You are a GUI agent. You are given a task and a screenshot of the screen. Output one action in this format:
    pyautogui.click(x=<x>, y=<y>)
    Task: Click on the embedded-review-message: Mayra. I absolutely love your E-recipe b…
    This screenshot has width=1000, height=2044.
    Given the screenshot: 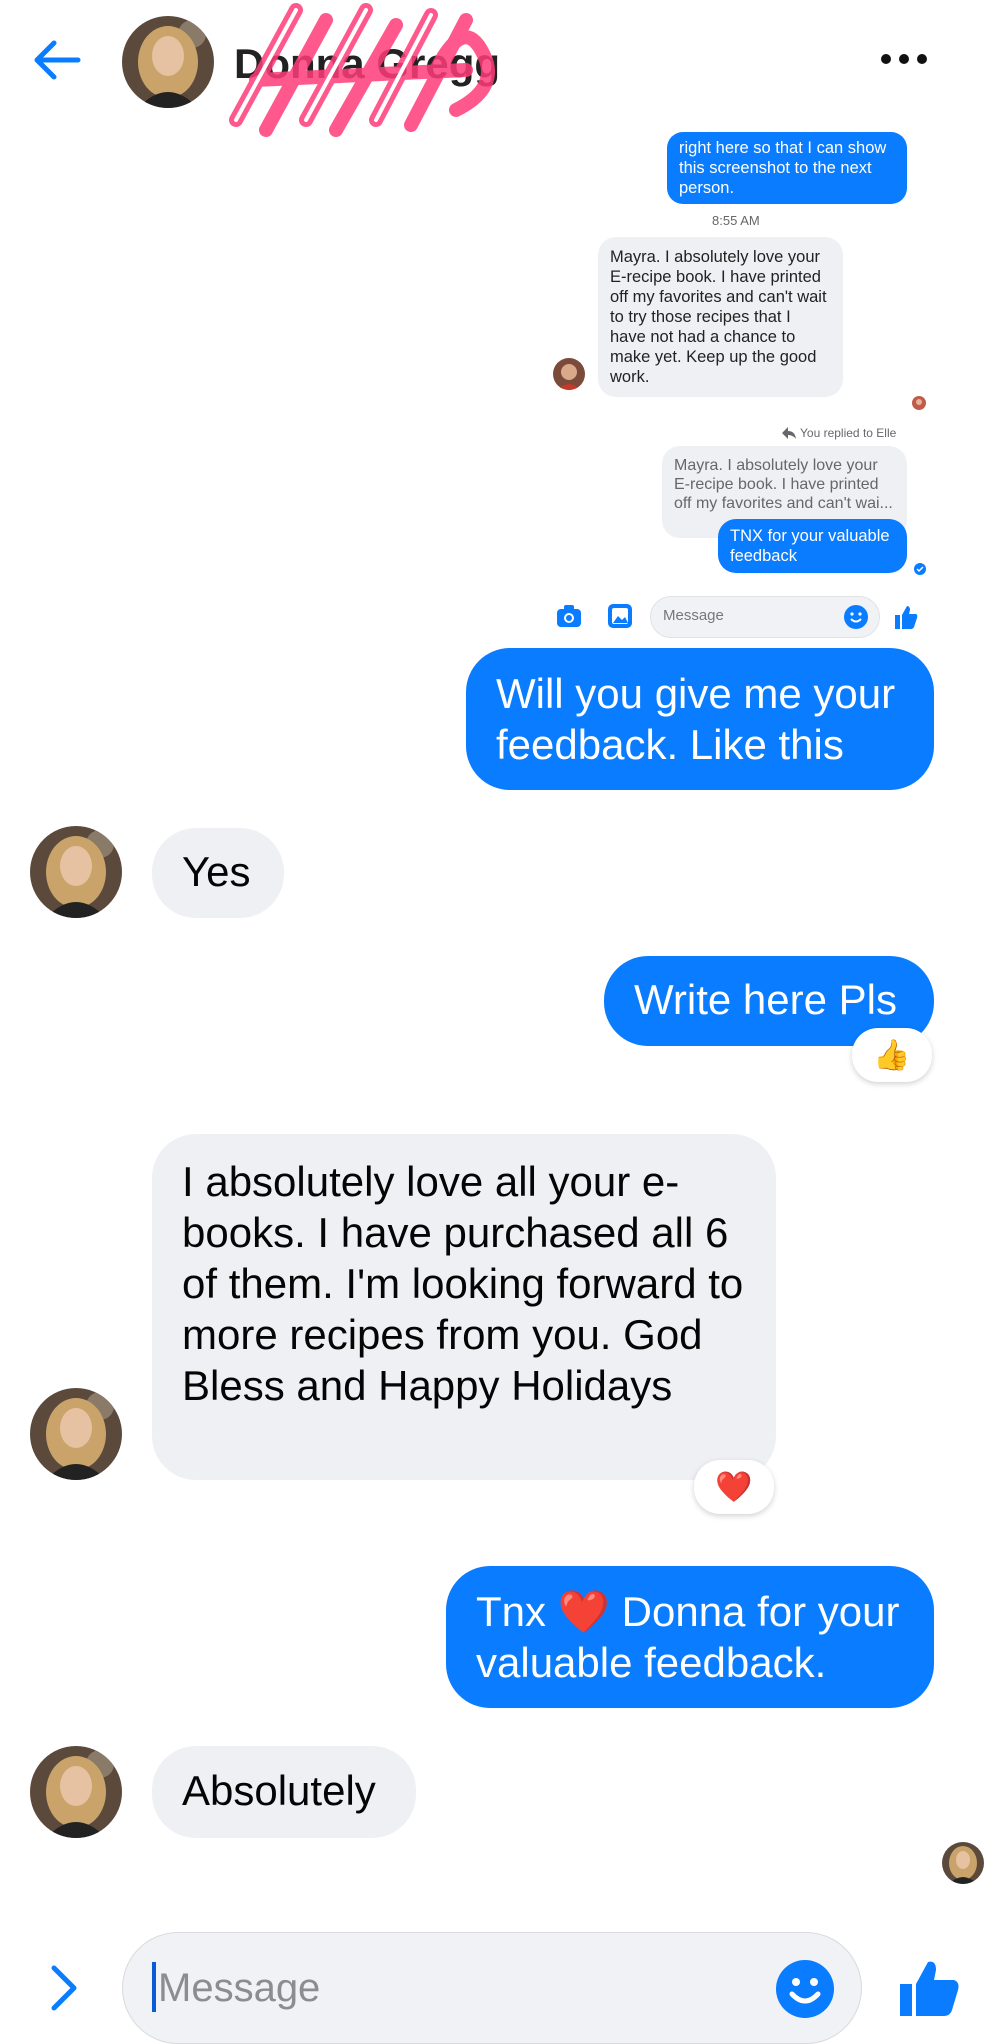 What is the action you would take?
    pyautogui.click(x=720, y=317)
    